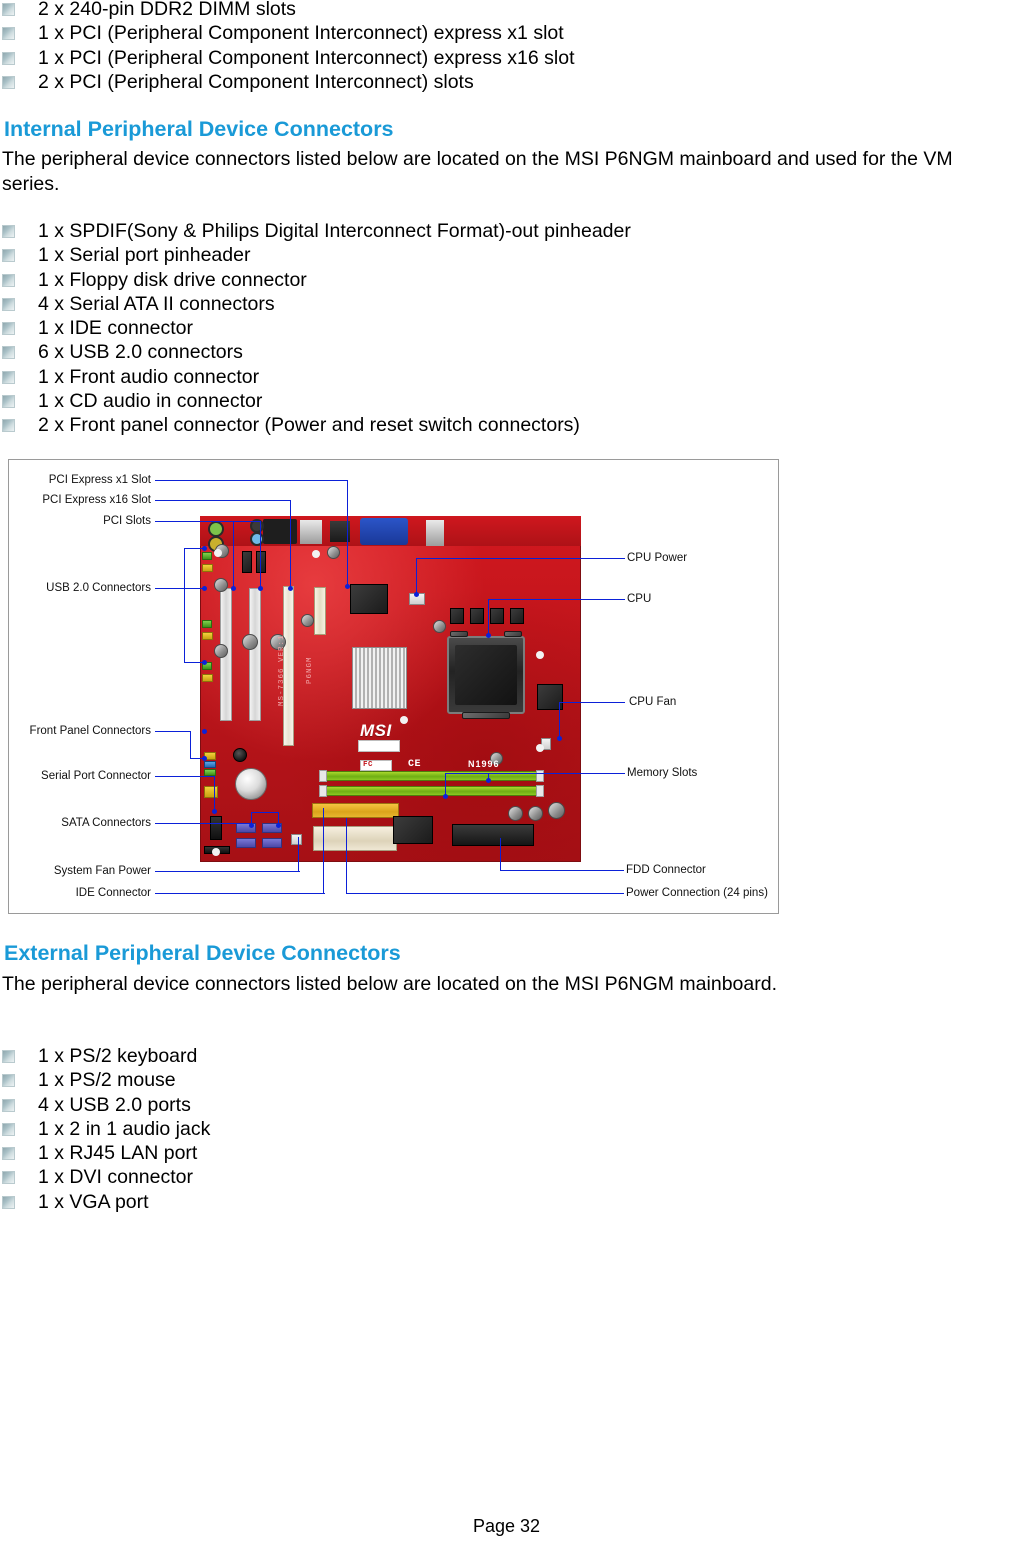  Describe the element at coordinates (199, 129) in the screenshot. I see `internal-section-heading: Internal Peripheral Device Connectors` at that location.